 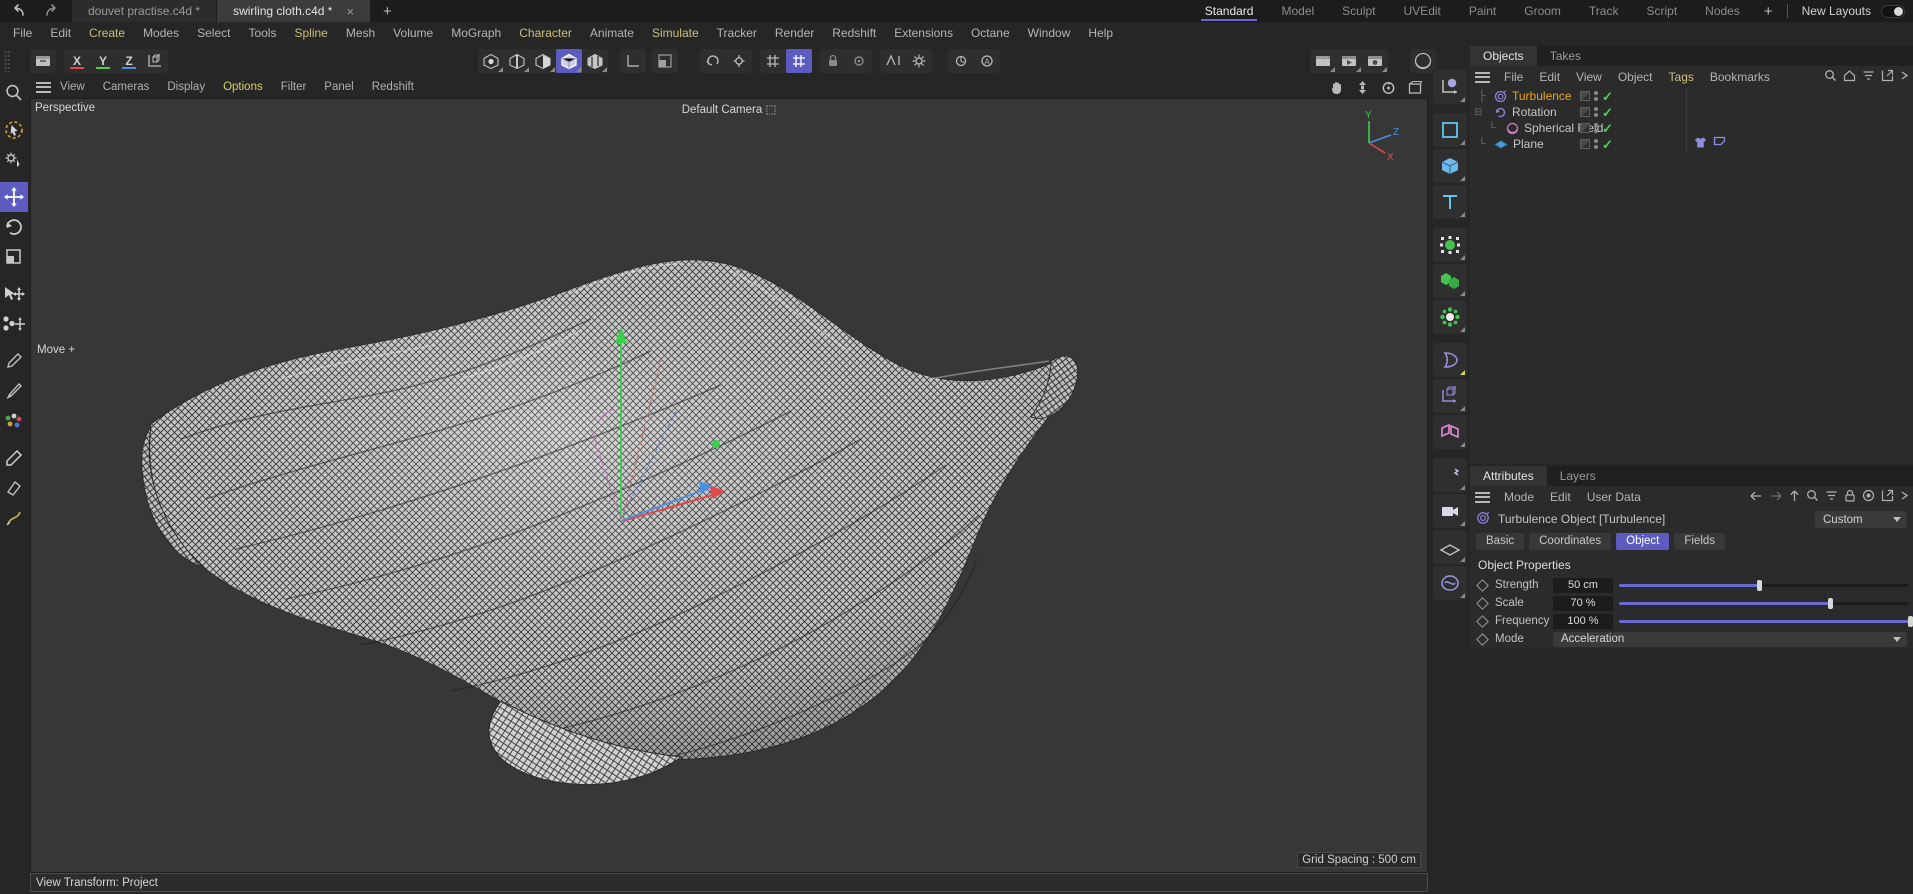 I want to click on menu-simulate: Simulate, so click(x=675, y=33).